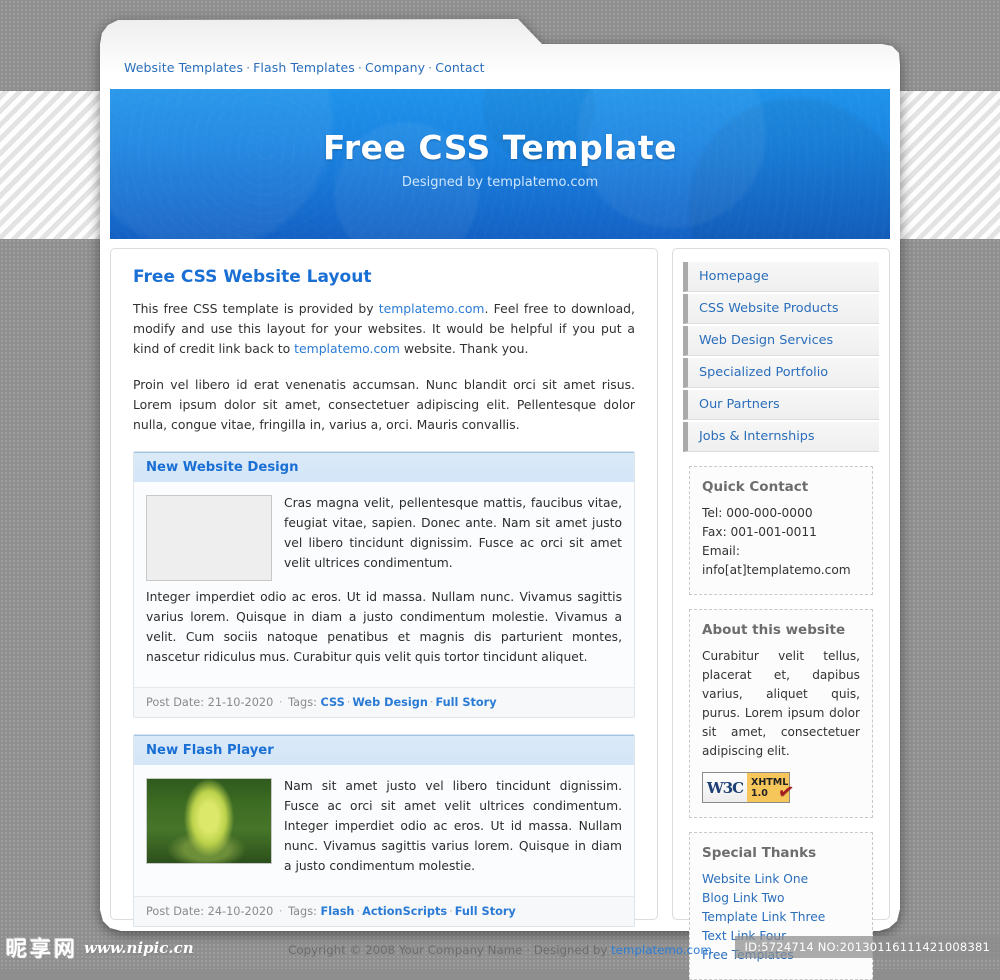  I want to click on post-header: New Flash Player, so click(384, 750).